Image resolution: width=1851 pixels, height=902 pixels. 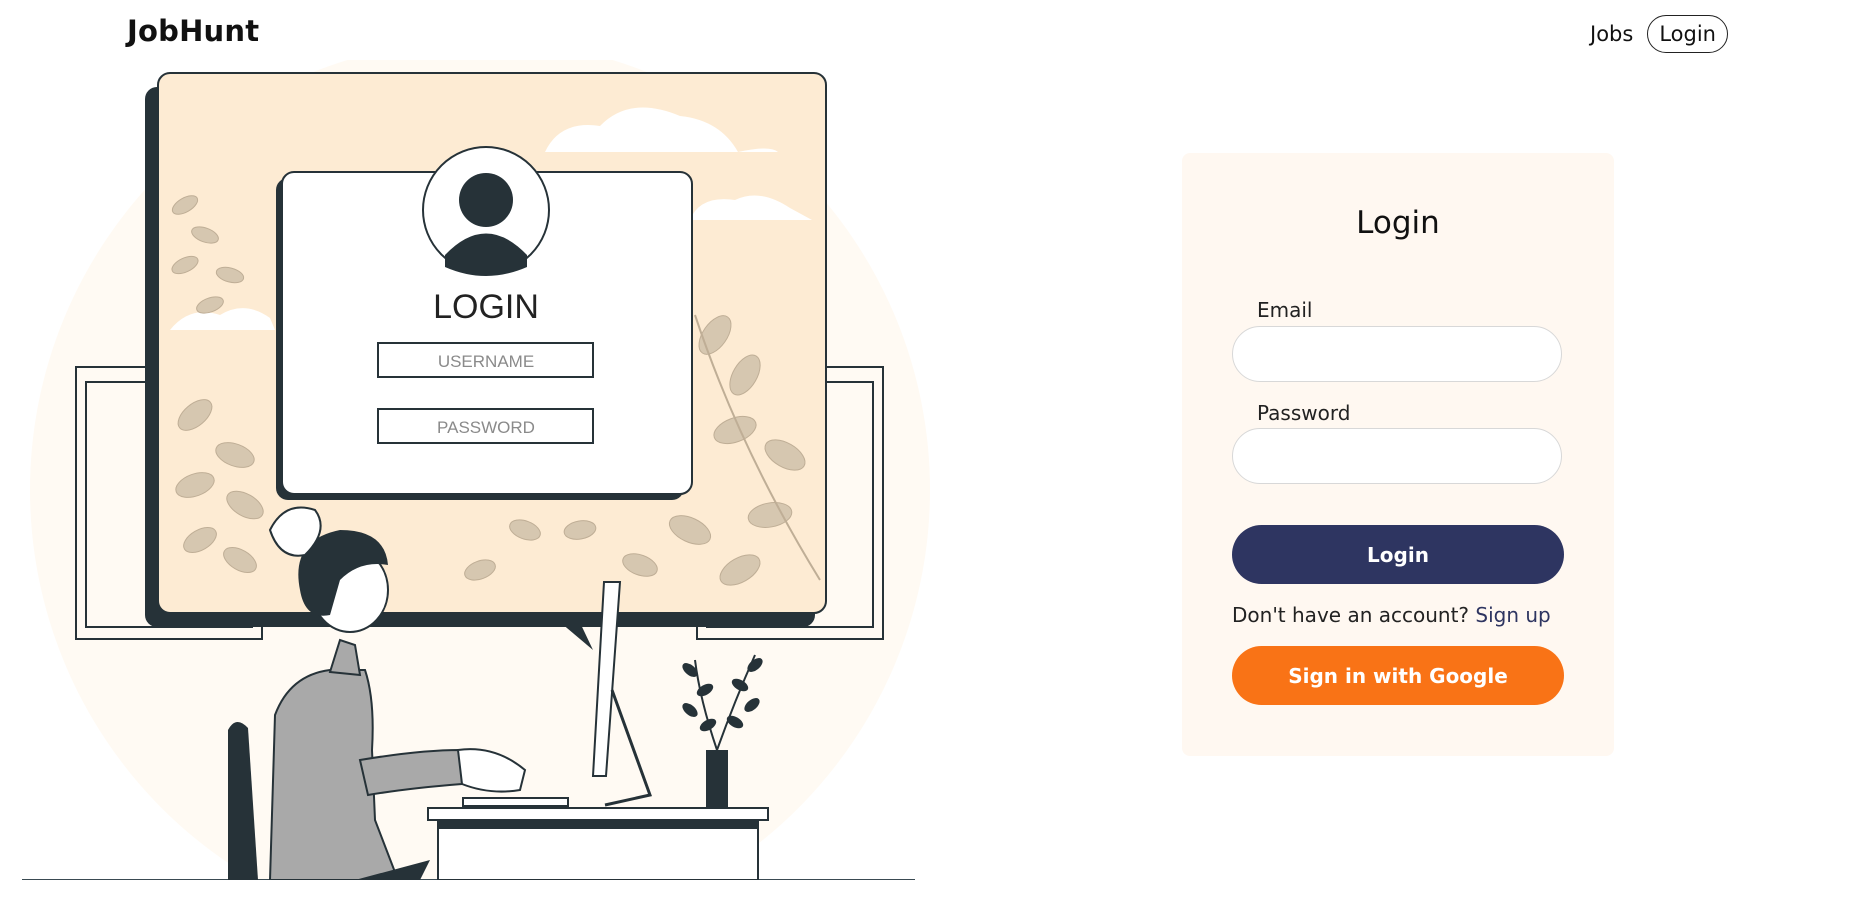 I want to click on signup-row: Don't have an account? Sign up, so click(x=1391, y=615).